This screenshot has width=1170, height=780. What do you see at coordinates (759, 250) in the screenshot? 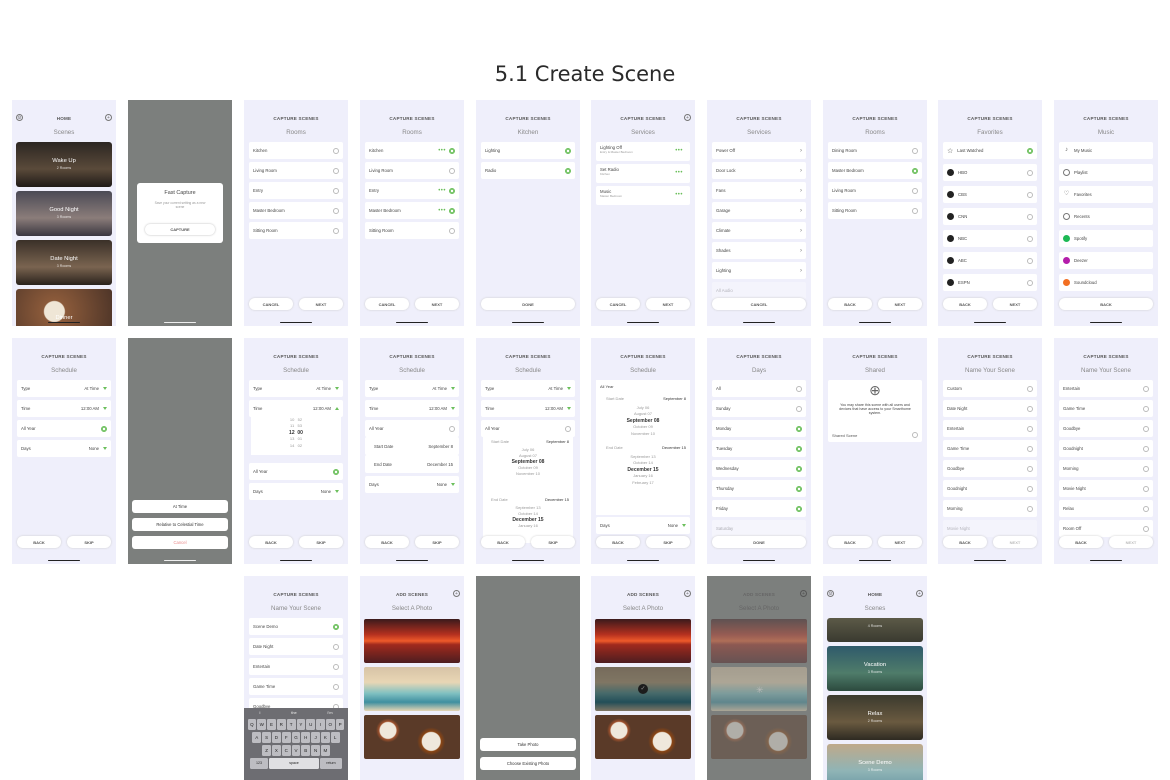
I see `list-item: Shades ›` at bounding box center [759, 250].